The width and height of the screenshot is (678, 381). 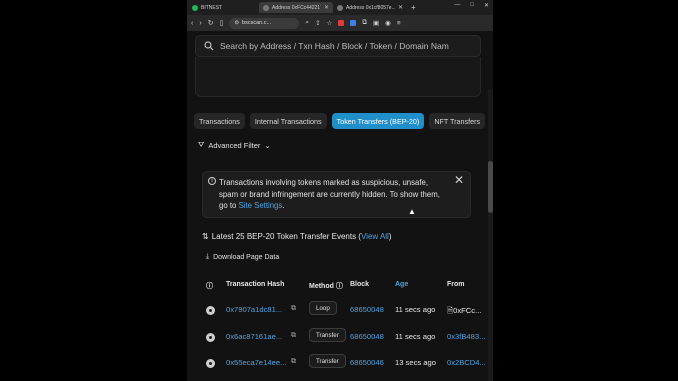 What do you see at coordinates (486, 5) in the screenshot?
I see `close-window-button: ✕` at bounding box center [486, 5].